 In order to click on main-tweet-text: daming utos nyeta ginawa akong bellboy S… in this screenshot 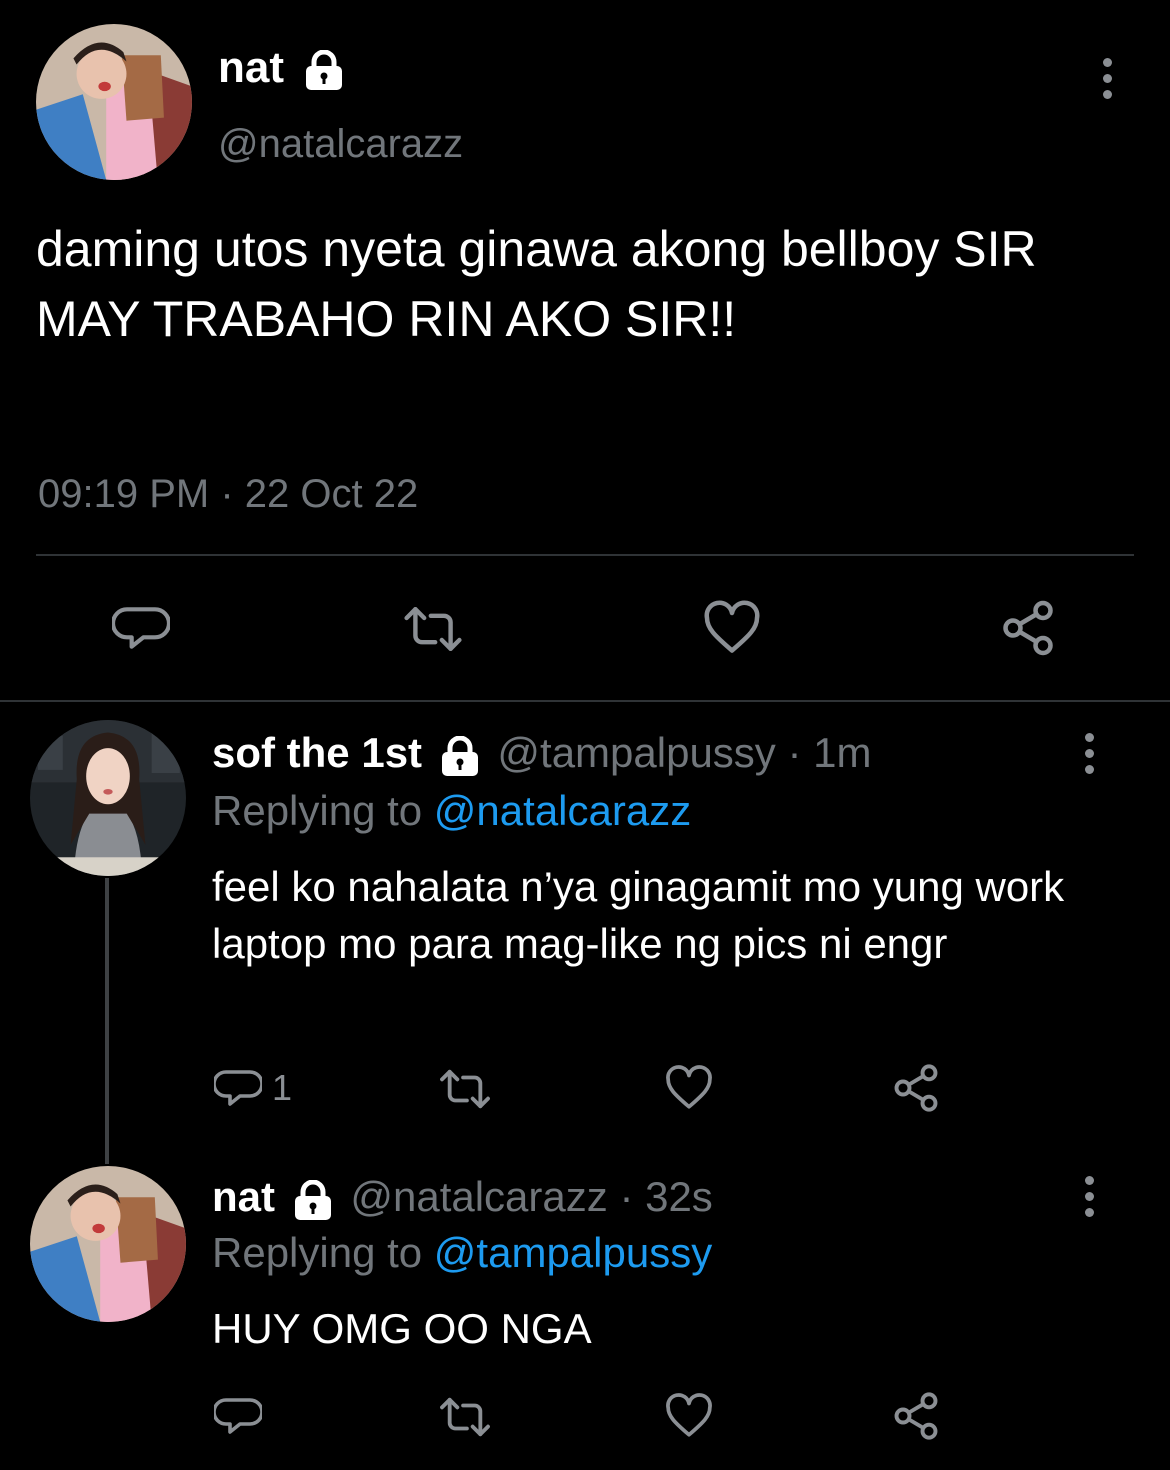, I will do `click(536, 284)`.